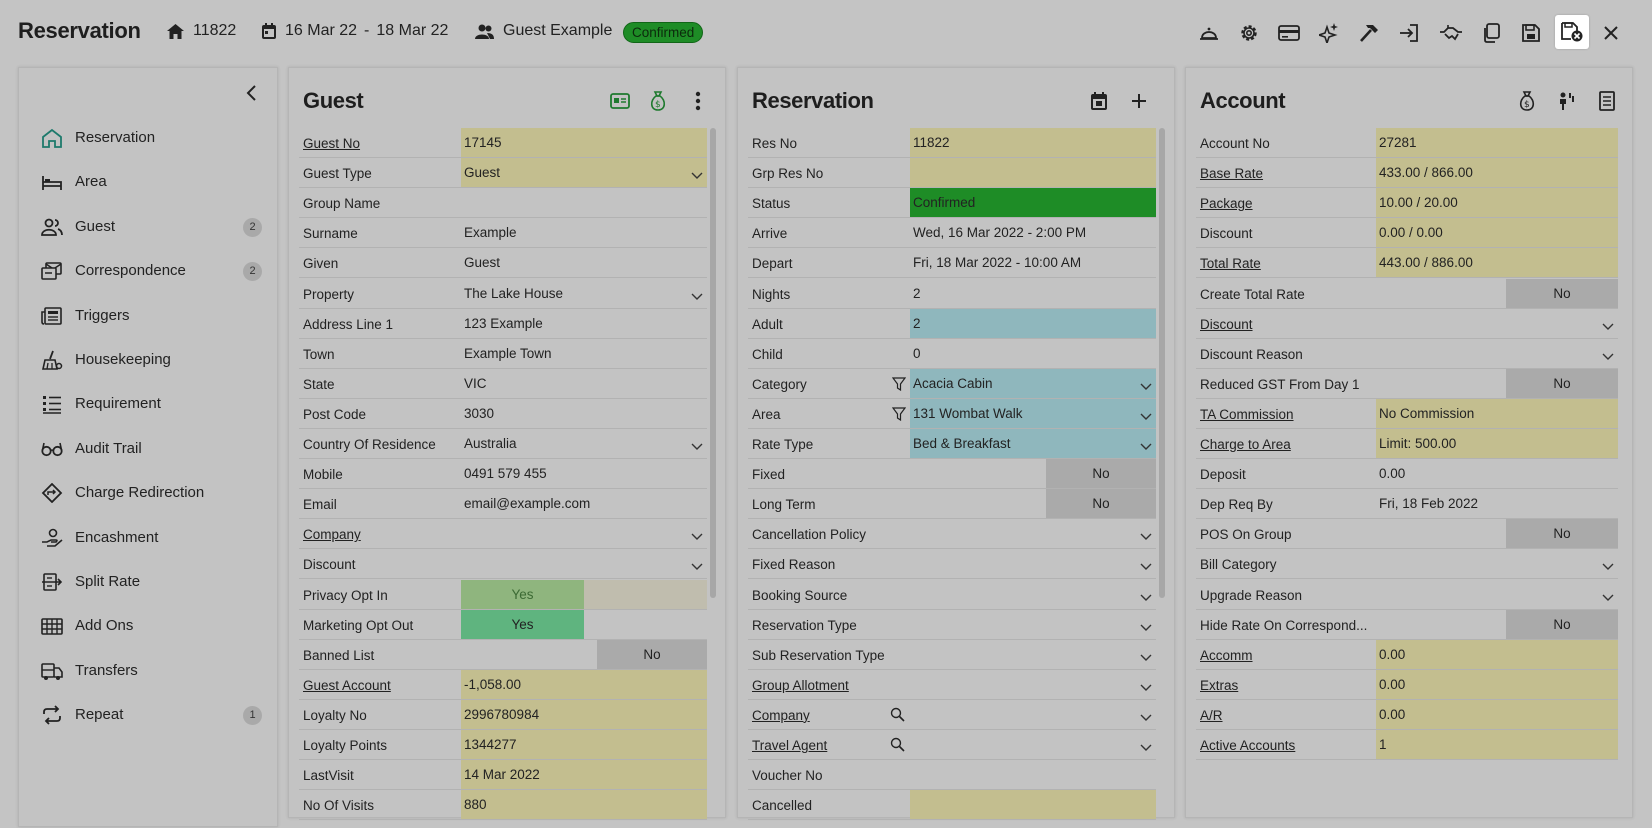  I want to click on sign-in-icon, so click(1409, 33).